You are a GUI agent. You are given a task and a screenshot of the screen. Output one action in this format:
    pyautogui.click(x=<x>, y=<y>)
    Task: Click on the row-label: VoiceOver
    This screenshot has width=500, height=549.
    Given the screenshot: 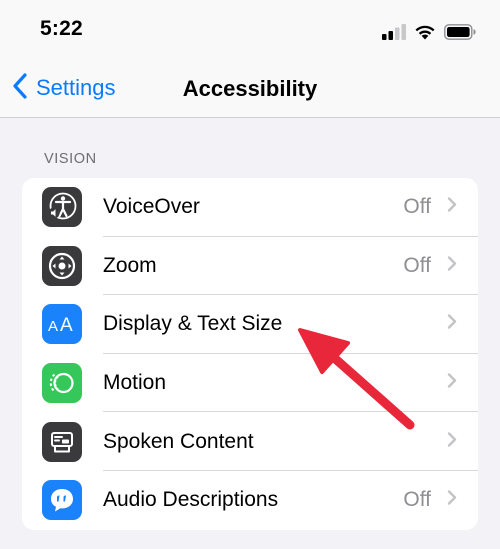 What is the action you would take?
    pyautogui.click(x=151, y=207)
    